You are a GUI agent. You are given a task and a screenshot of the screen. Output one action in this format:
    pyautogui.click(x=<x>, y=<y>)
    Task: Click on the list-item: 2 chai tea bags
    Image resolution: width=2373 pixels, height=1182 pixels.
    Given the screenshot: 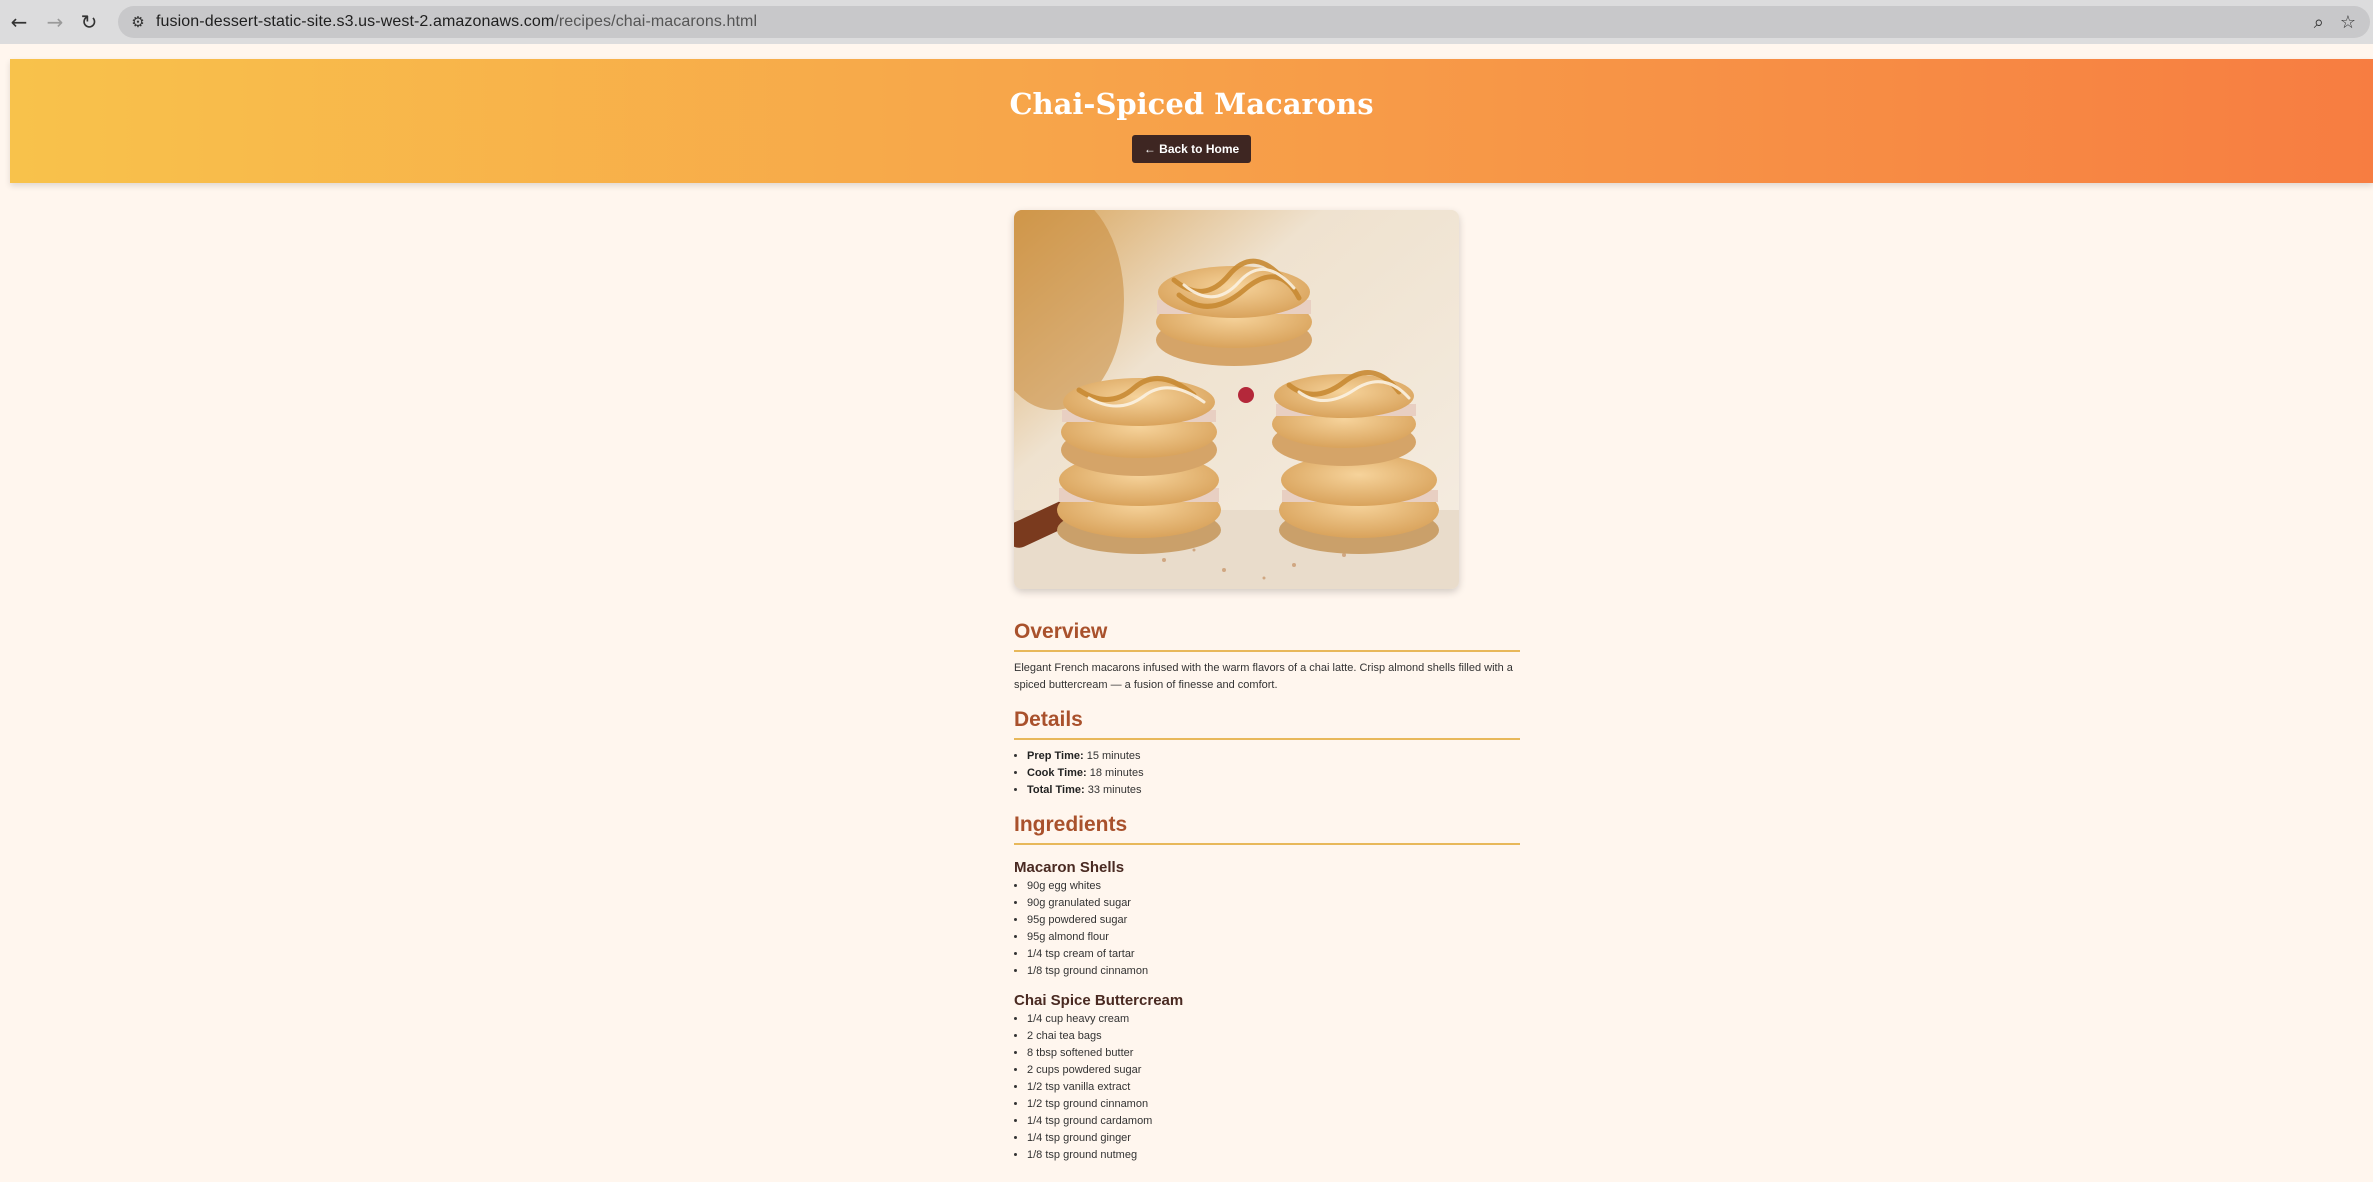 What is the action you would take?
    pyautogui.click(x=1273, y=1036)
    